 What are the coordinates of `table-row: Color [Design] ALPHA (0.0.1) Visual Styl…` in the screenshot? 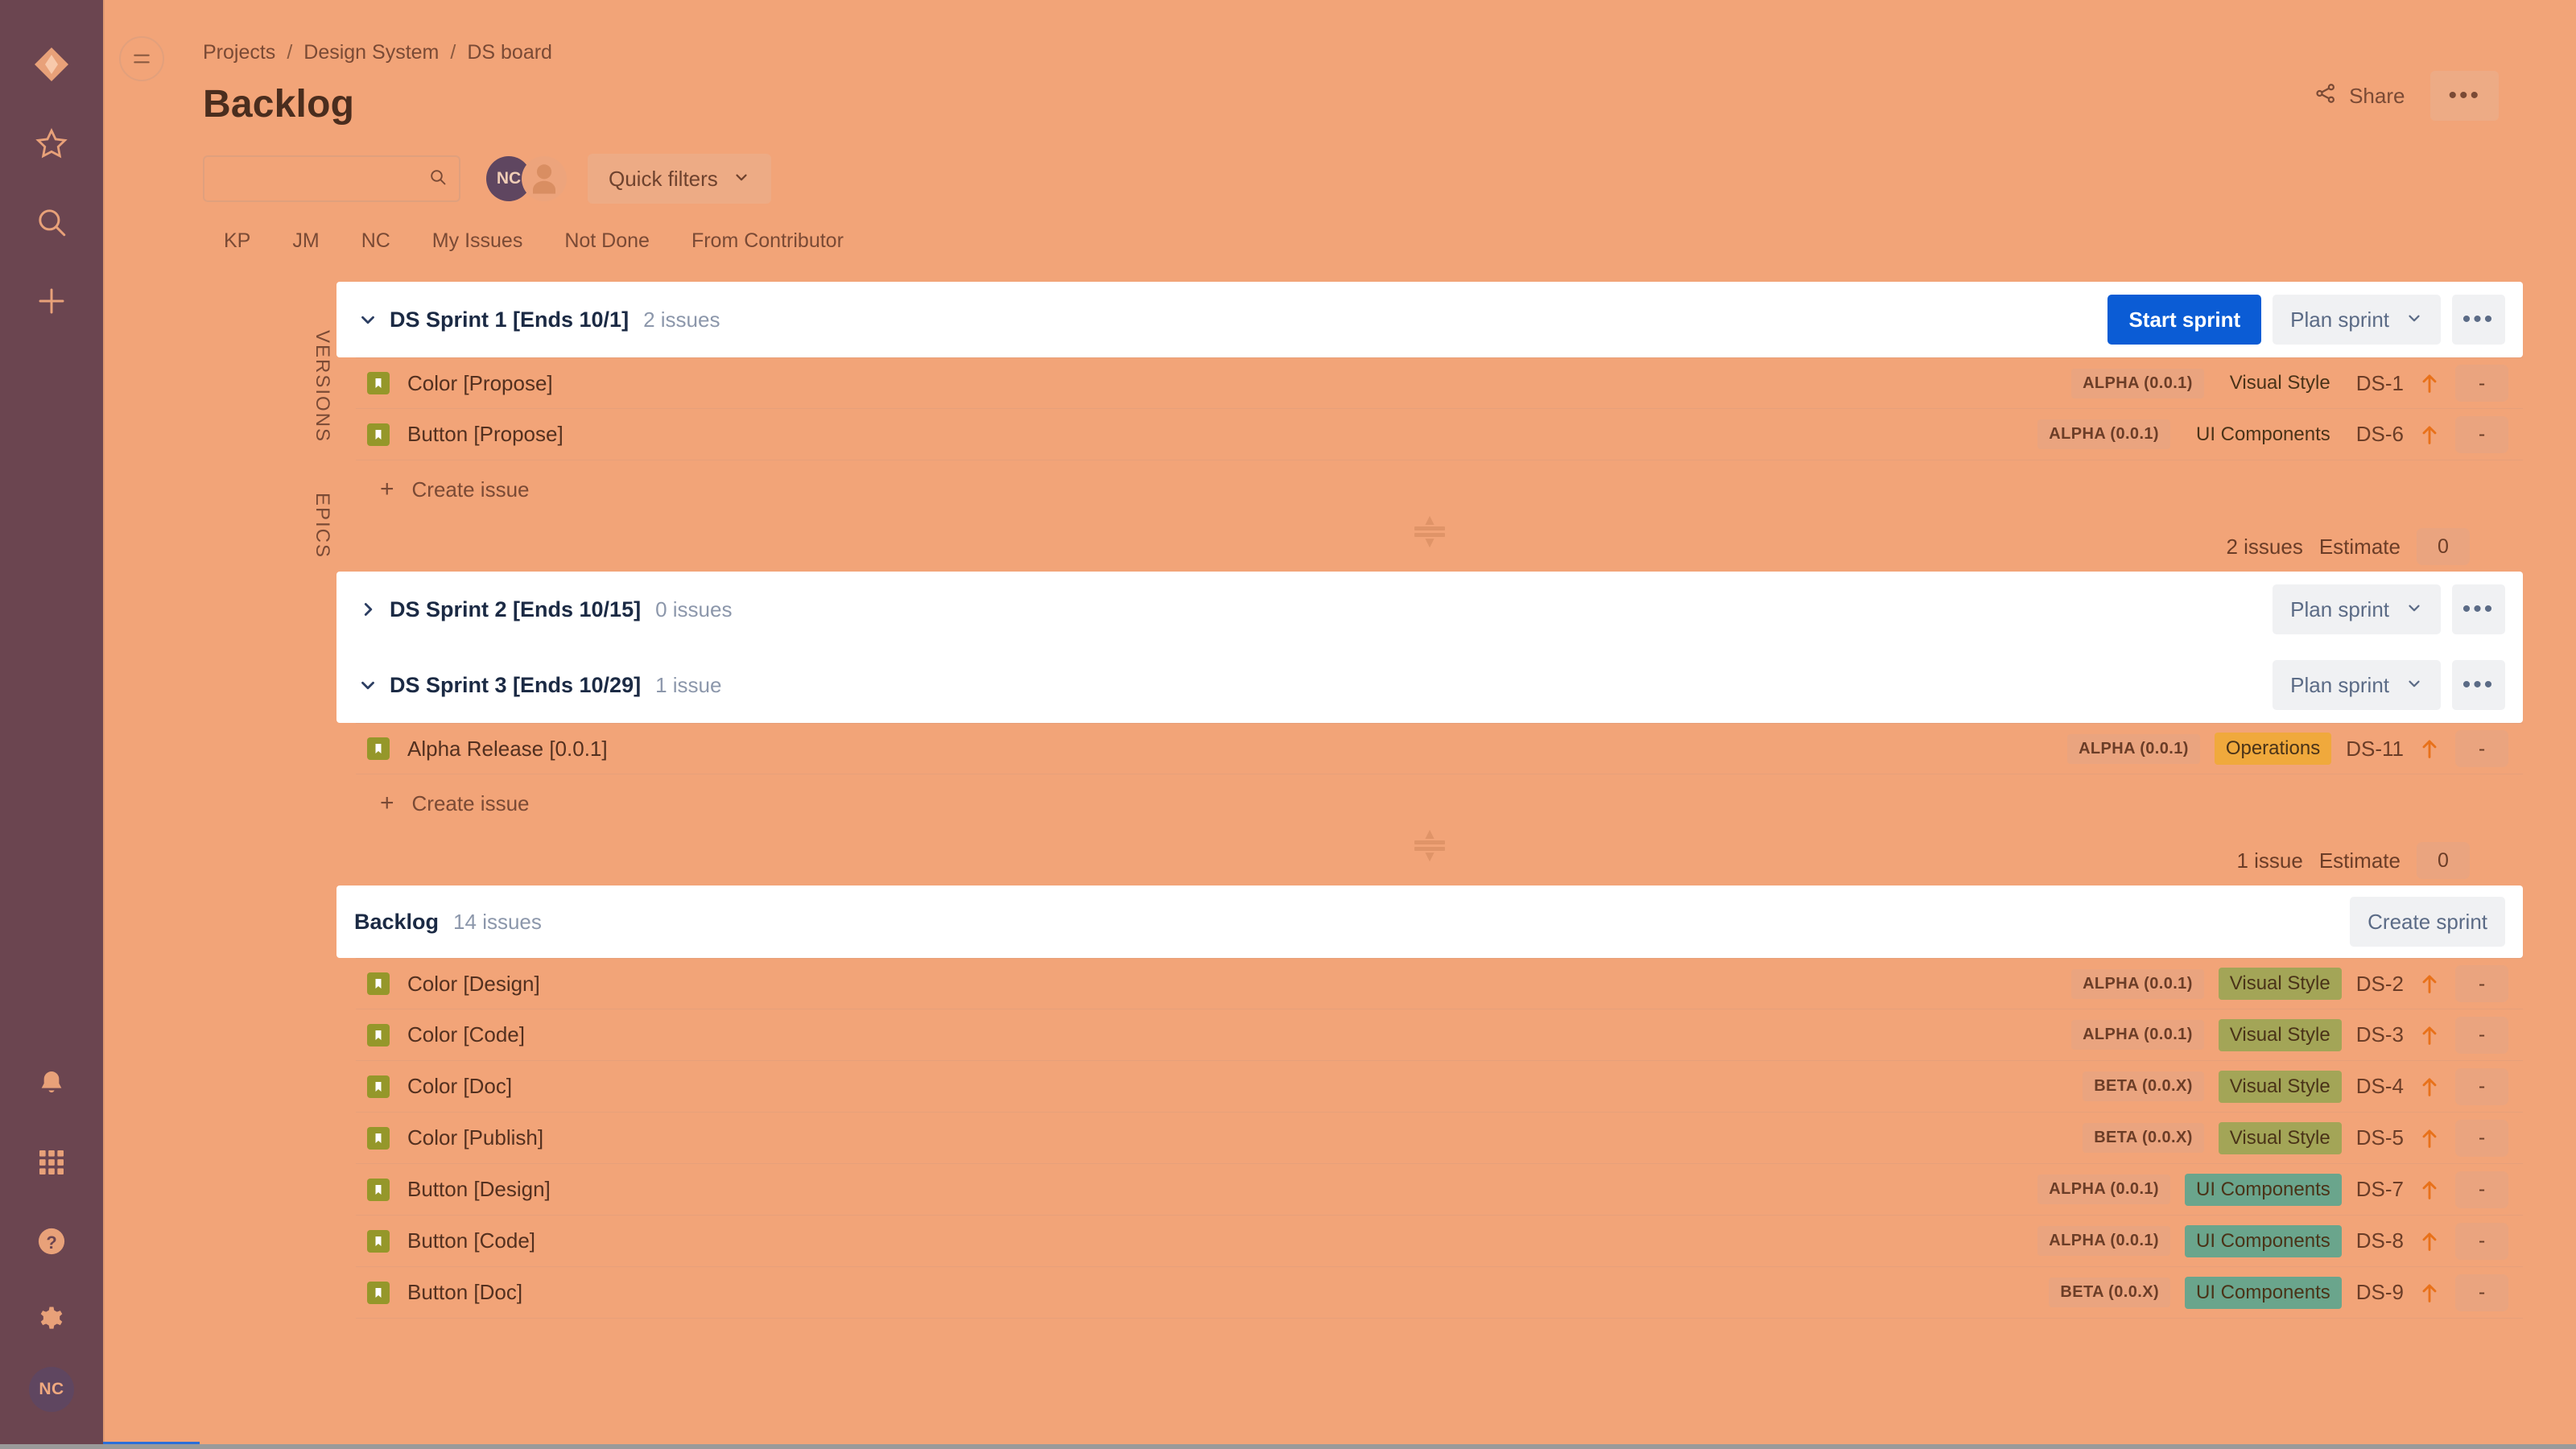 It's located at (1439, 983).